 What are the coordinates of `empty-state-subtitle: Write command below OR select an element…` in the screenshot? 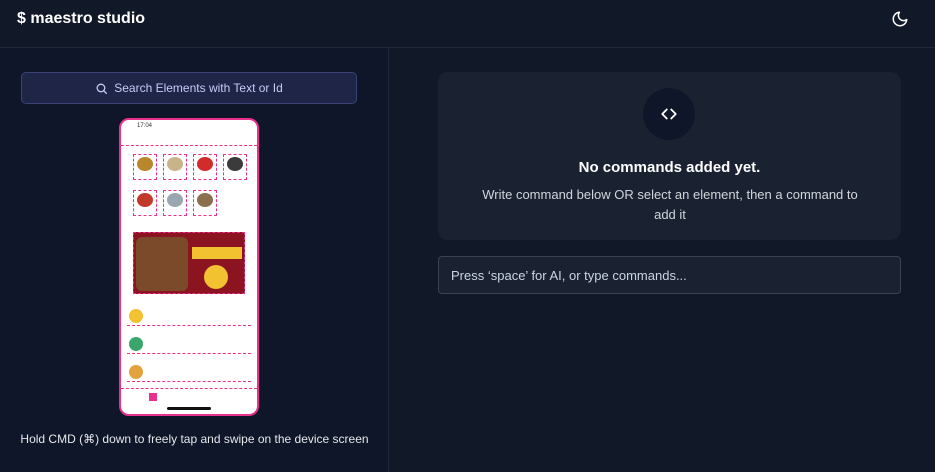 It's located at (670, 204).